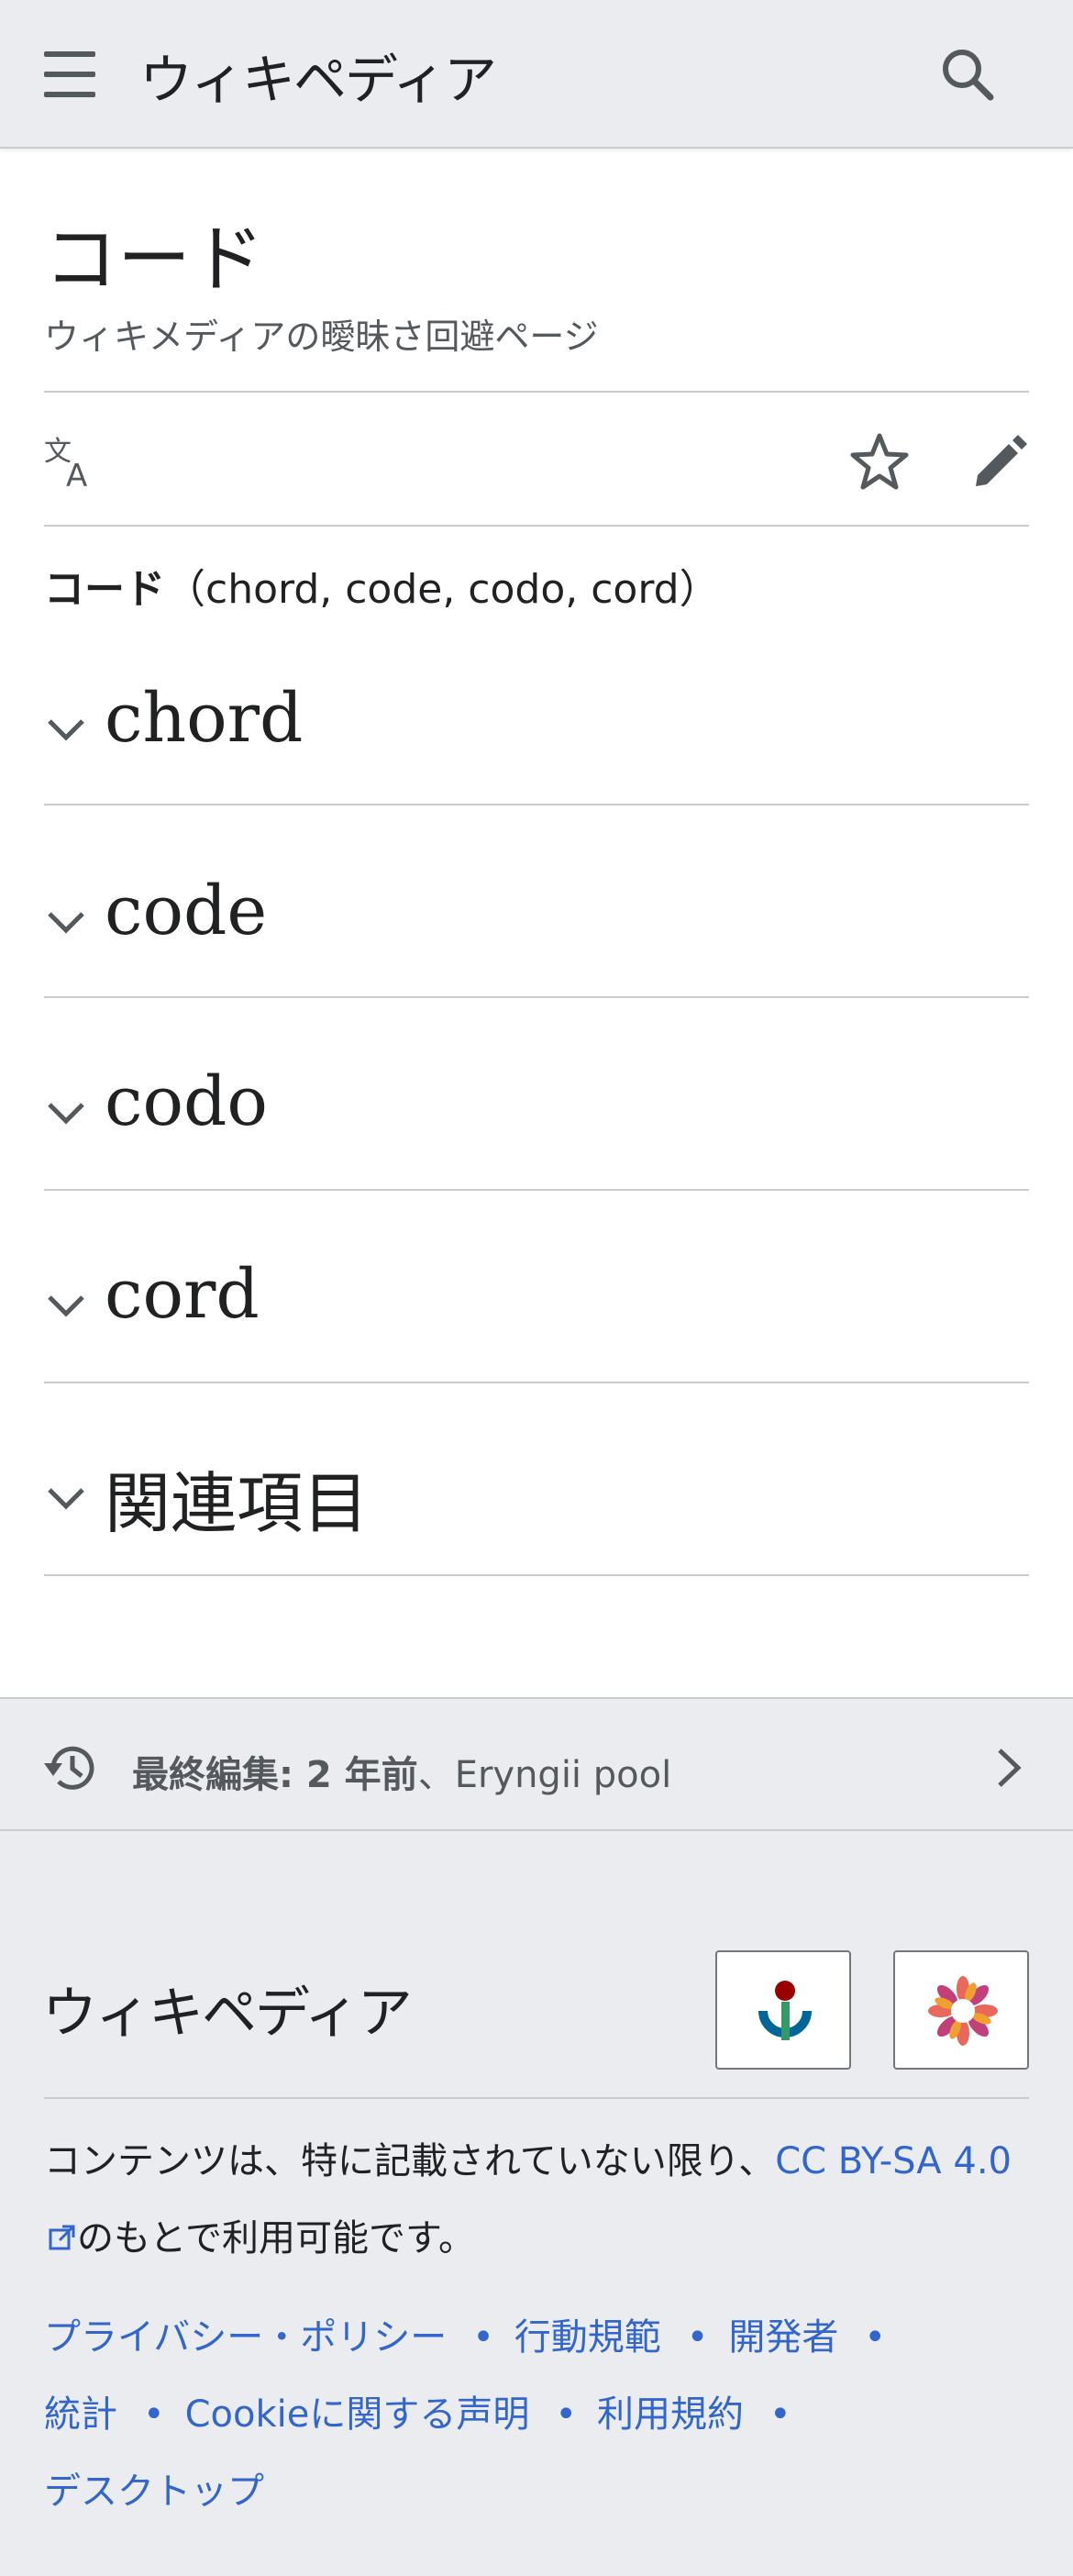 This screenshot has width=1073, height=2576. Describe the element at coordinates (536, 74) in the screenshot. I see `top-header: ウィキペディア` at that location.